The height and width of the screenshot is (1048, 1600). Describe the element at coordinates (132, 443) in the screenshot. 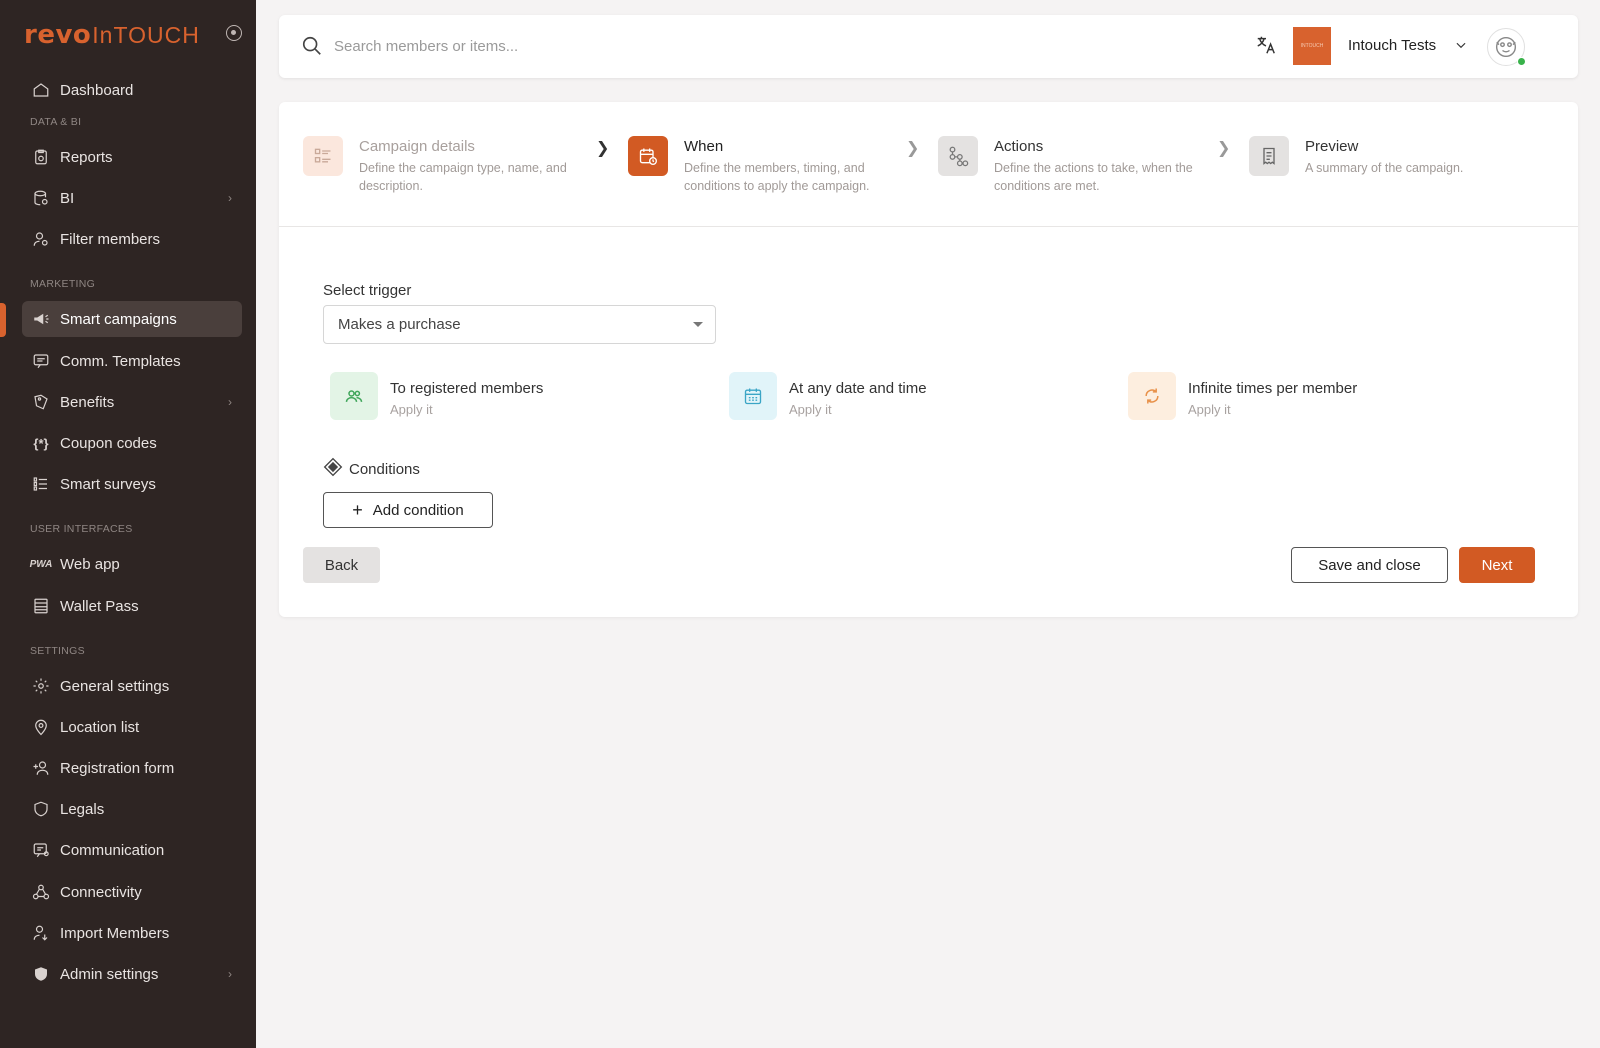

I see `sidebar-item-coupon-codes: {*} Coupon codes` at that location.